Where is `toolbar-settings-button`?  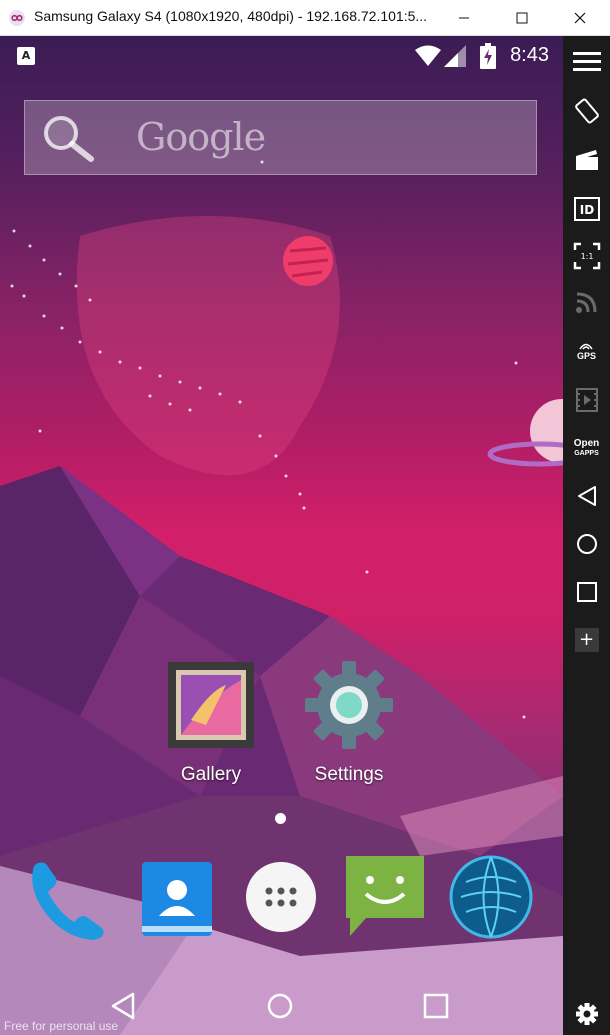 toolbar-settings-button is located at coordinates (586, 1014).